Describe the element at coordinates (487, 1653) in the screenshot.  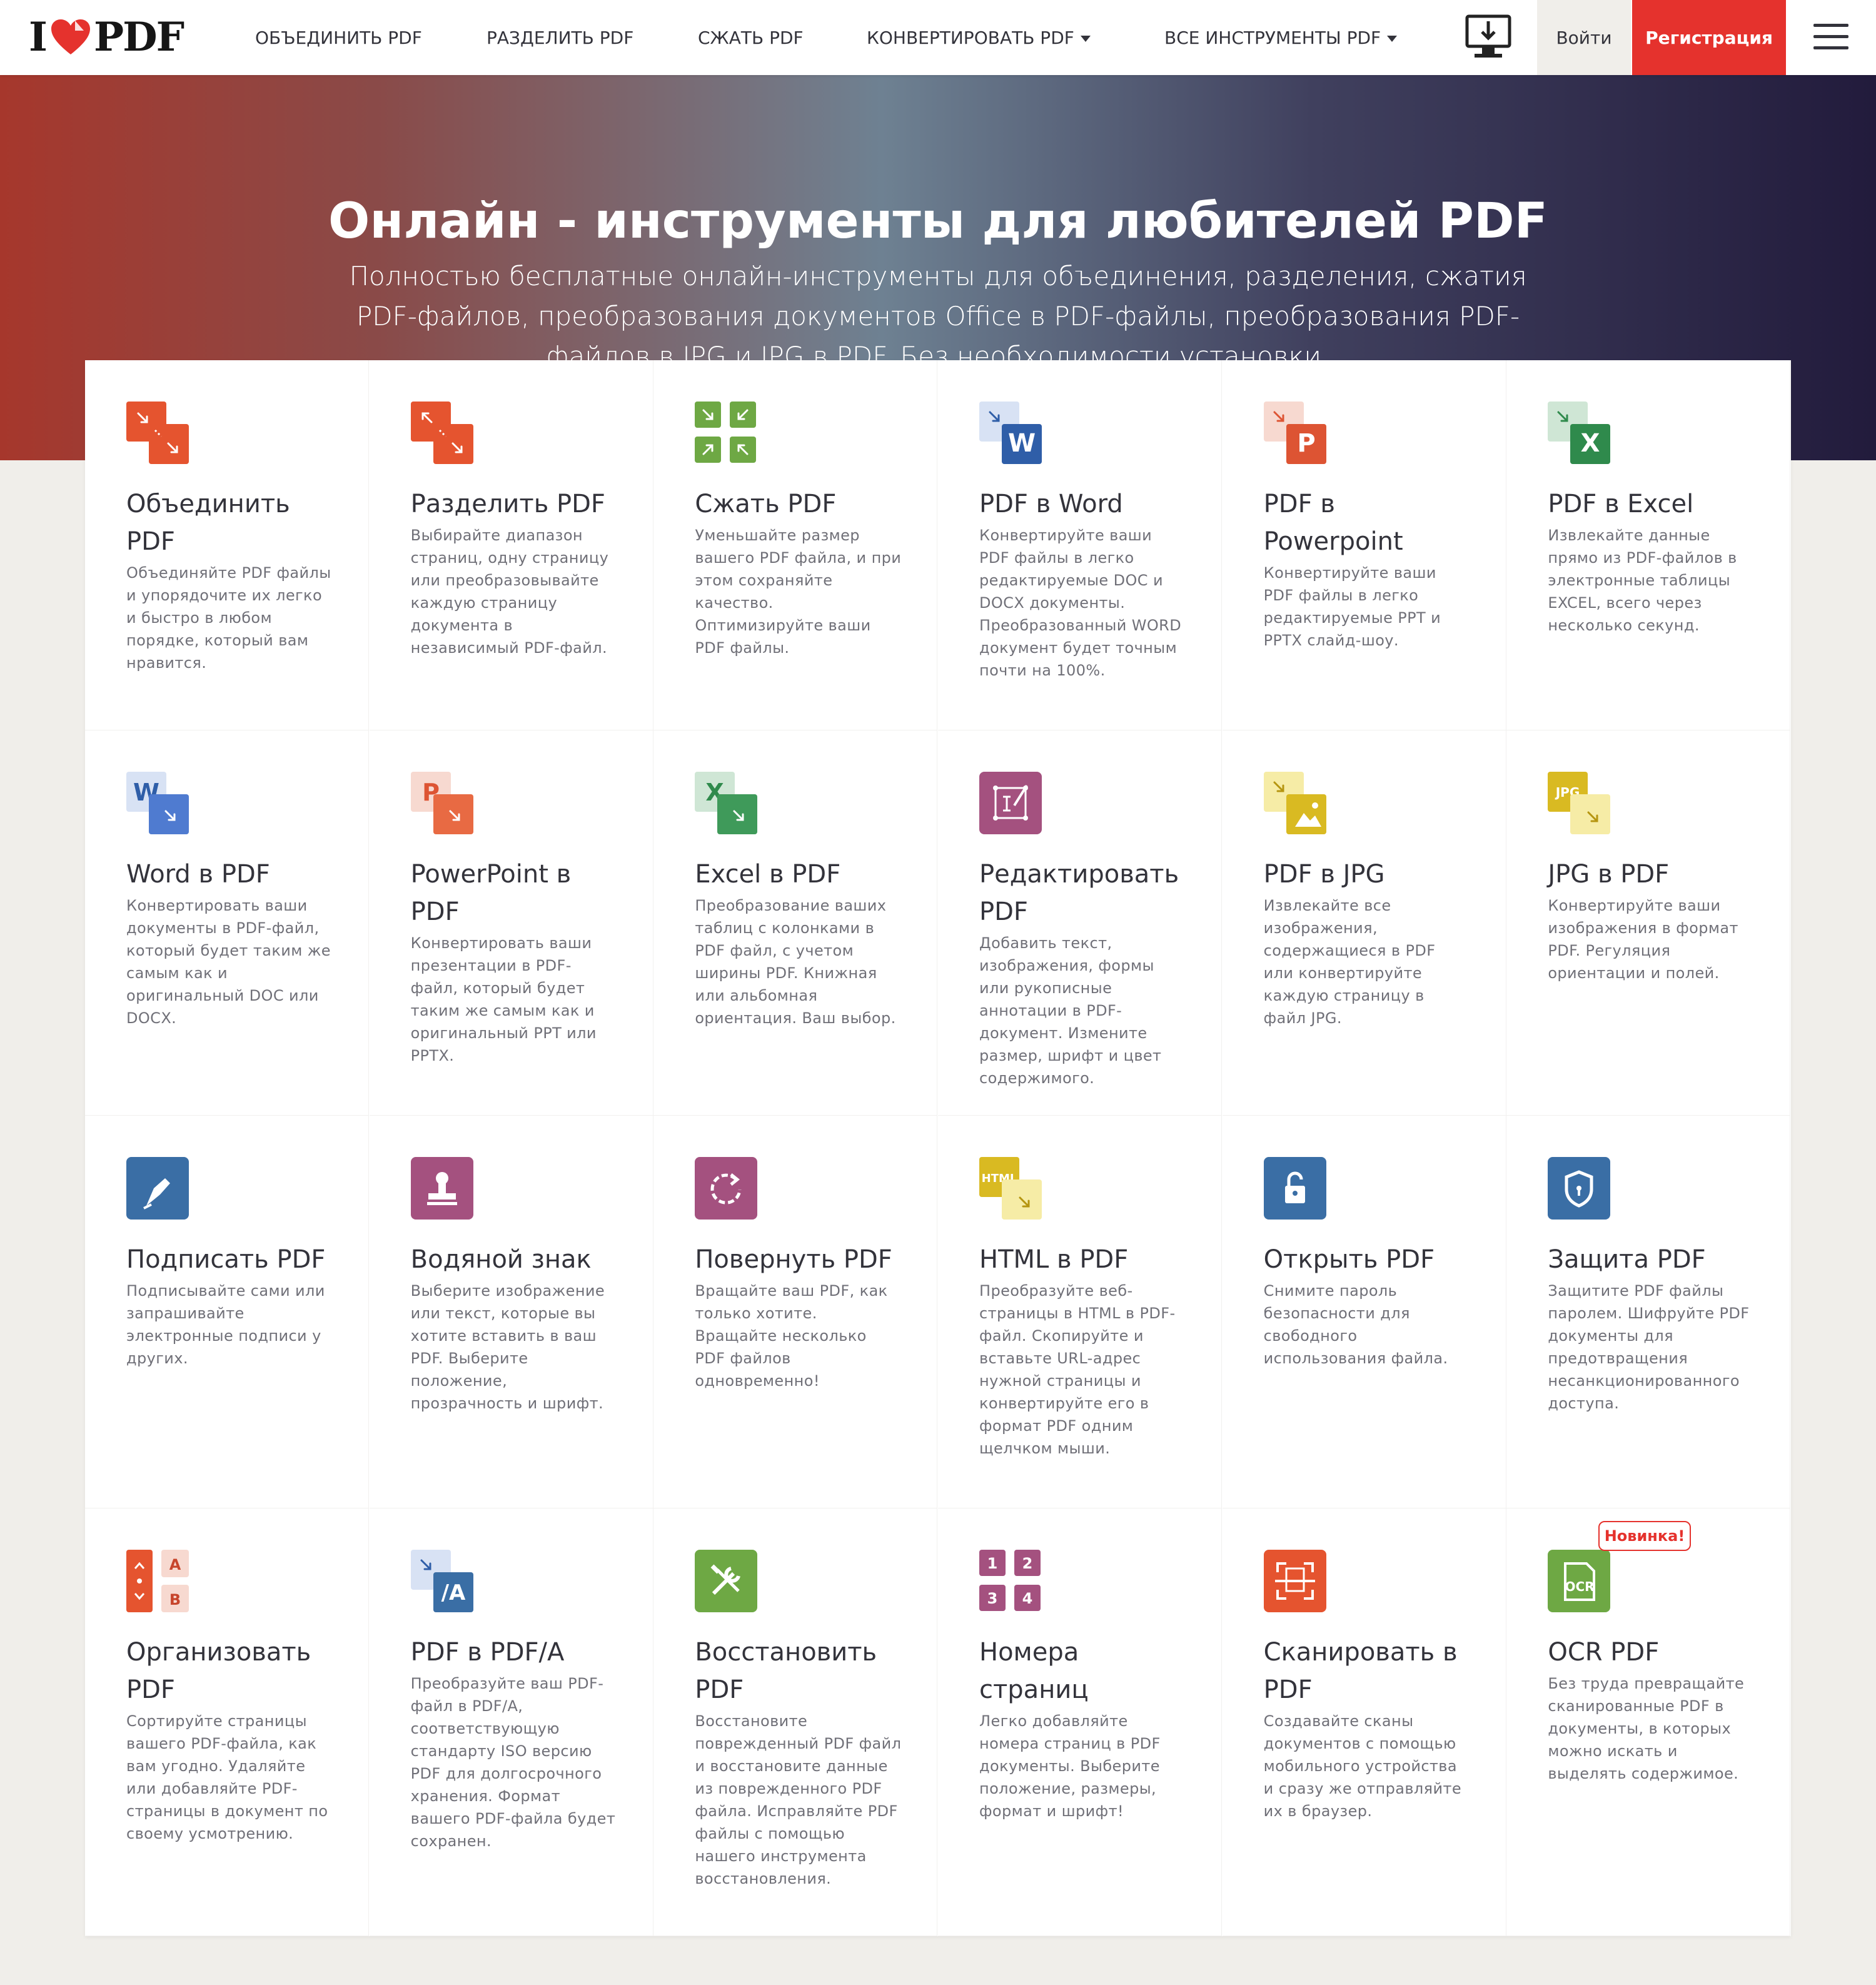
I see `tool-title: PDF в PDF/A` at that location.